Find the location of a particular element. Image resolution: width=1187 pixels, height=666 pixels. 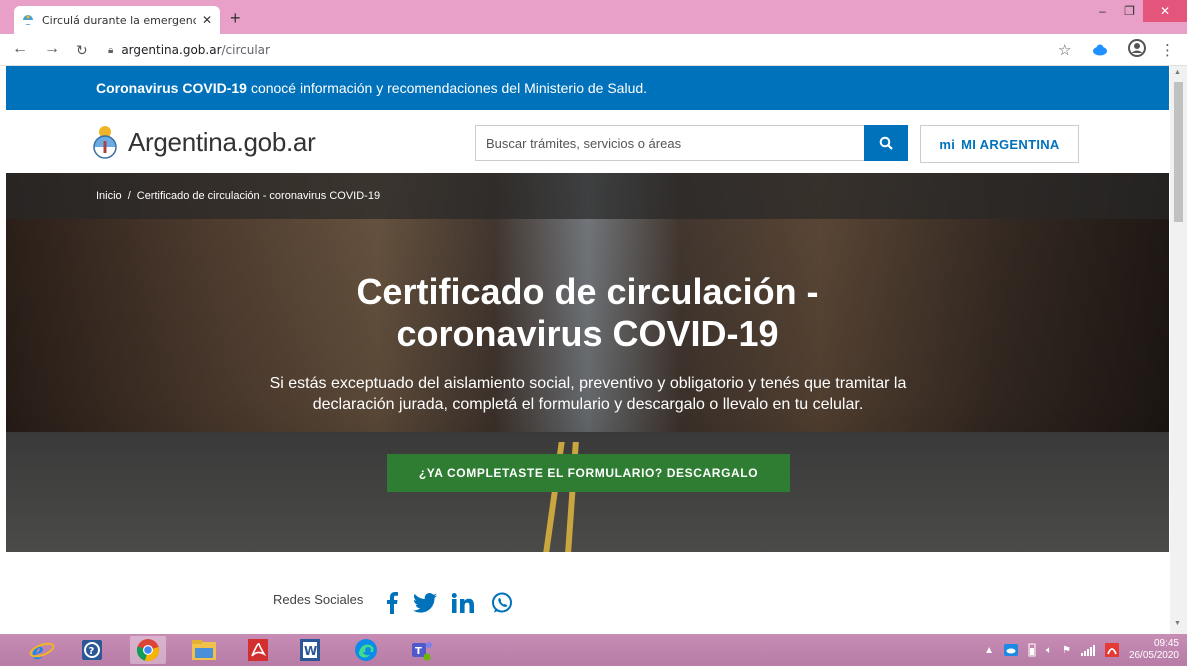

extension-cloud-icon is located at coordinates (1100, 51).